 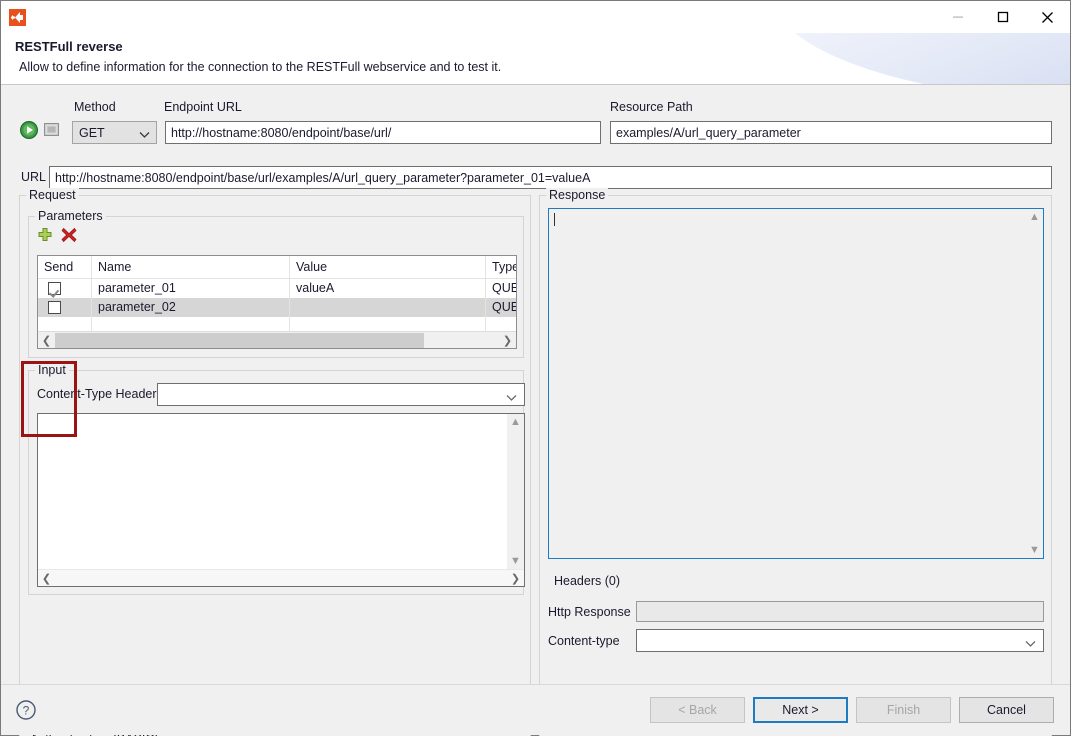 I want to click on response-headers-section-label: Headers (0), so click(x=587, y=581).